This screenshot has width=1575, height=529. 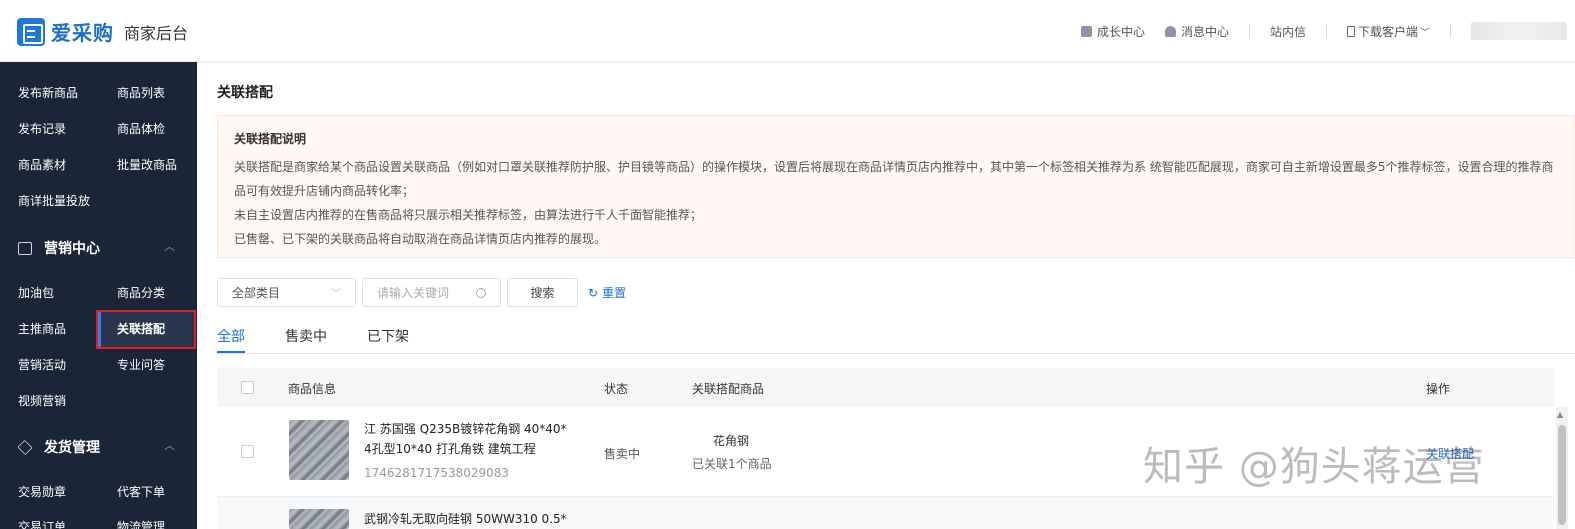 I want to click on sidebar-item-goods-list: 商品列表, so click(x=141, y=92).